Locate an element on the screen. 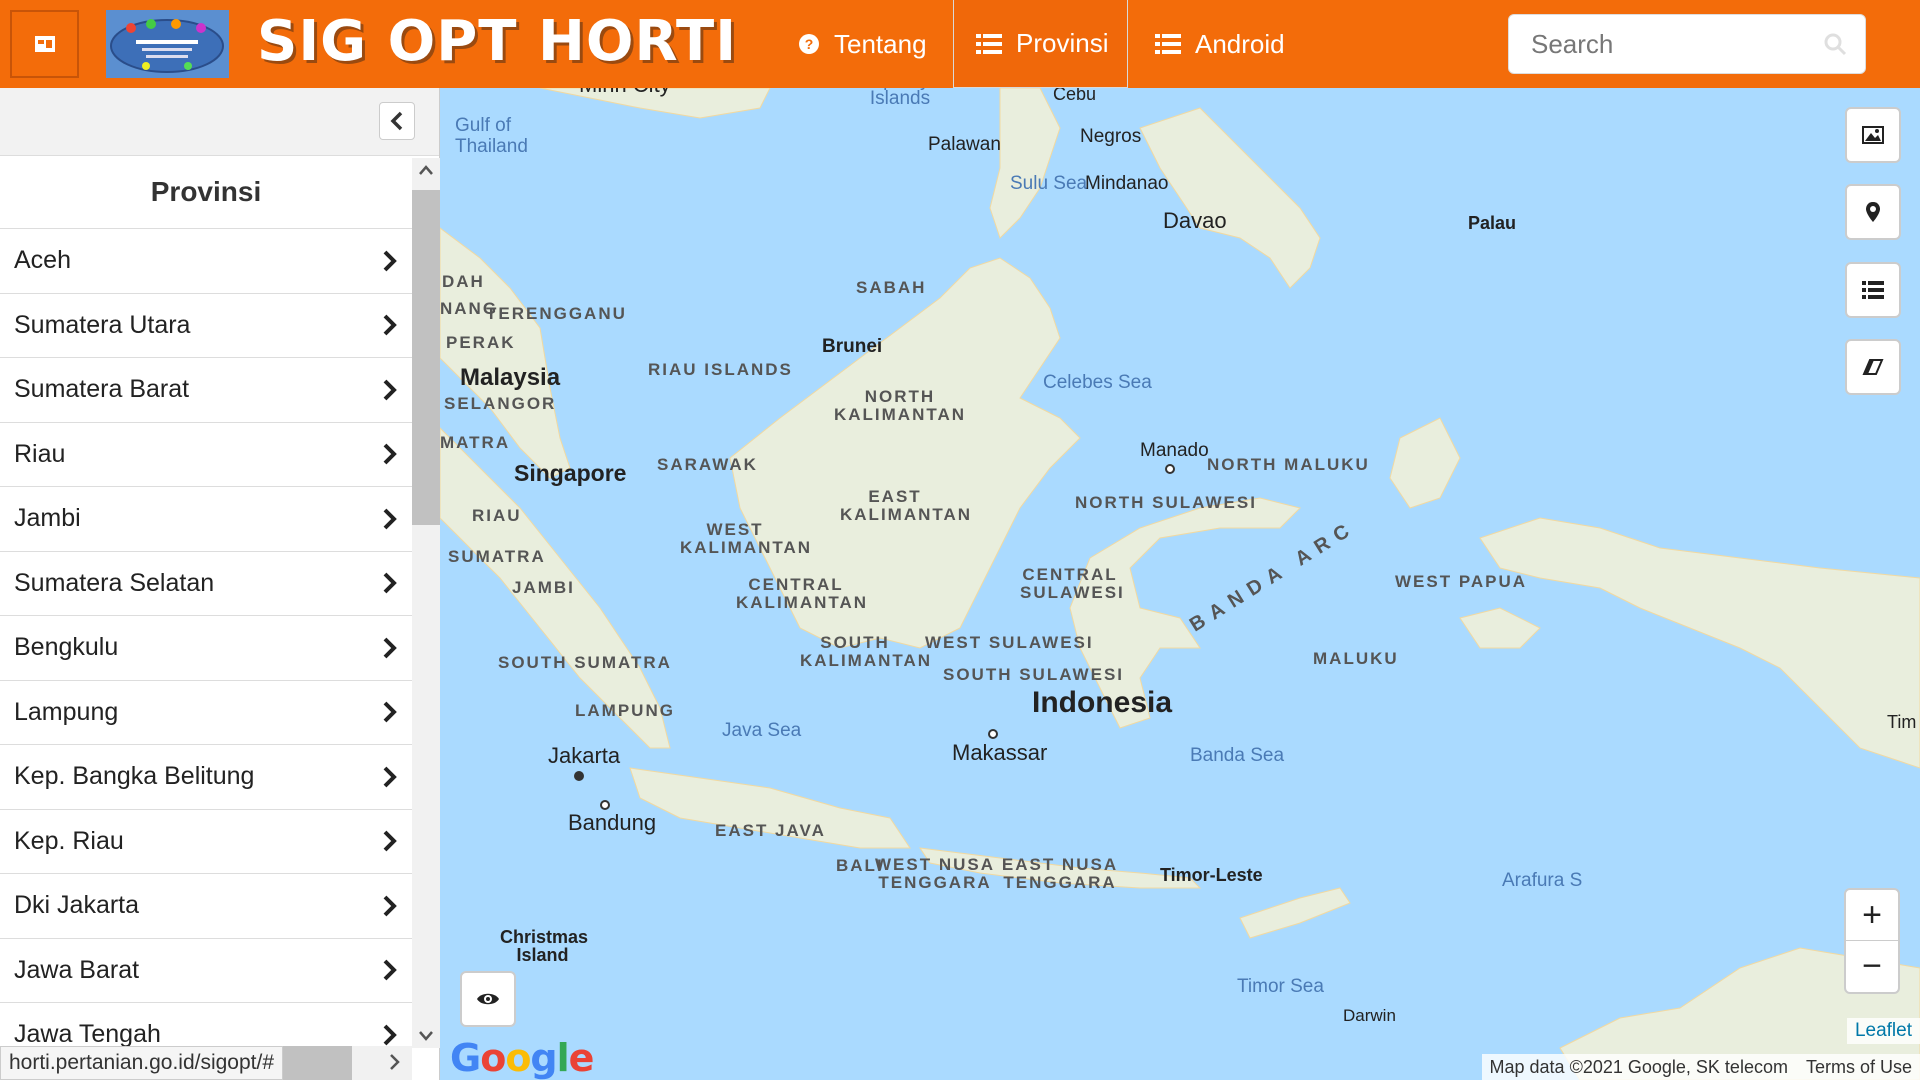  chevron-left-icon is located at coordinates (396, 121).